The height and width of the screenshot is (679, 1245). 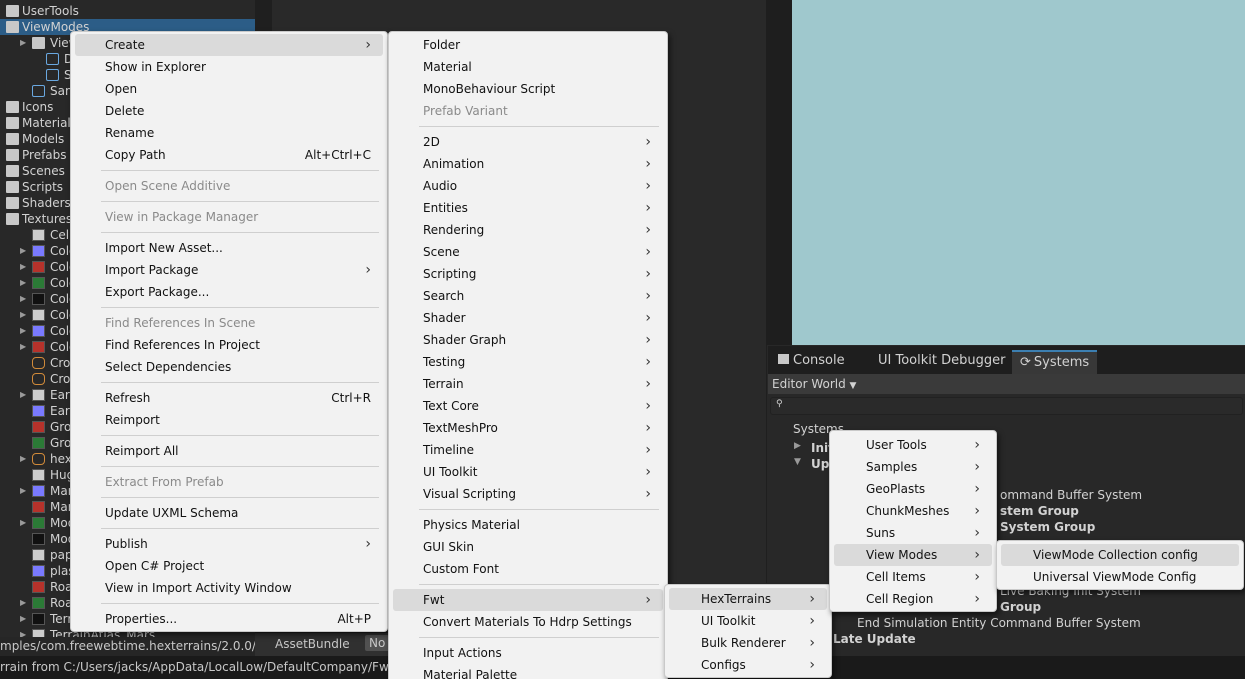 What do you see at coordinates (470, 673) in the screenshot?
I see `menu-item-label: Material Palette` at bounding box center [470, 673].